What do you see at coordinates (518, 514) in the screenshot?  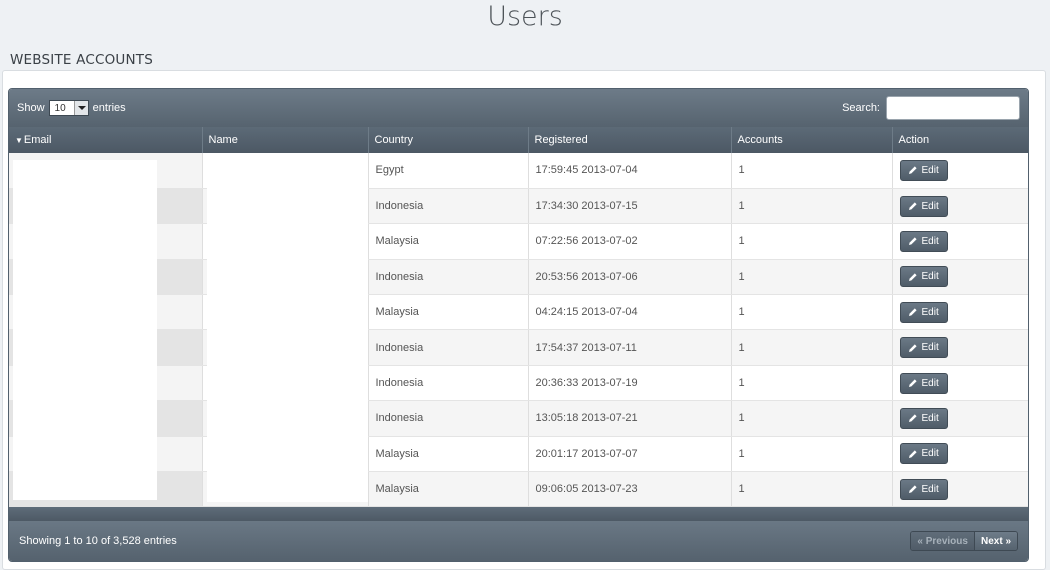 I see `table-bottom-strip` at bounding box center [518, 514].